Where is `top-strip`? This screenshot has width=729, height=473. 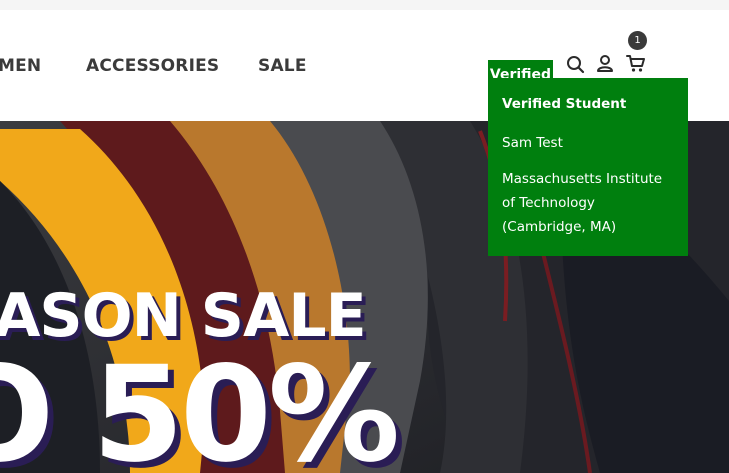 top-strip is located at coordinates (364, 5).